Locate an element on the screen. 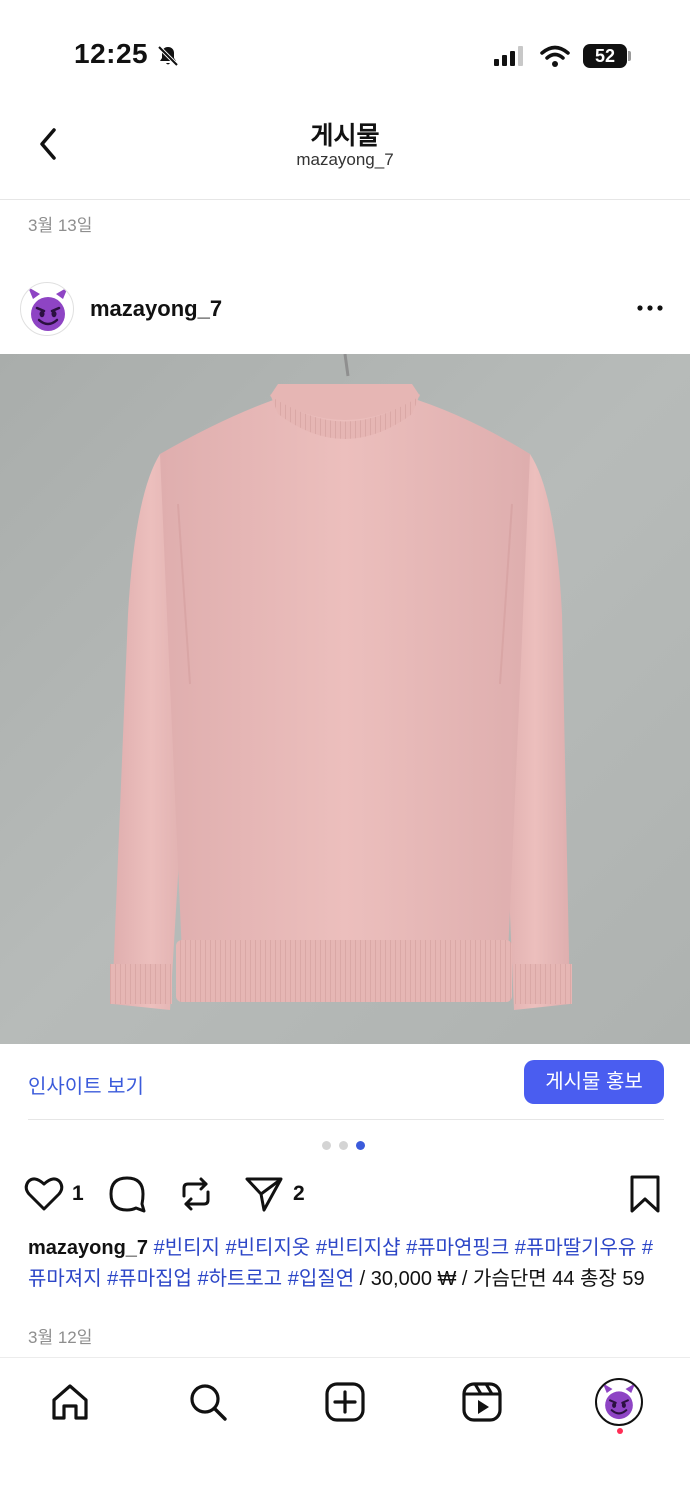 Image resolution: width=690 pixels, height=1500 pixels. bookmark-icon is located at coordinates (645, 1194).